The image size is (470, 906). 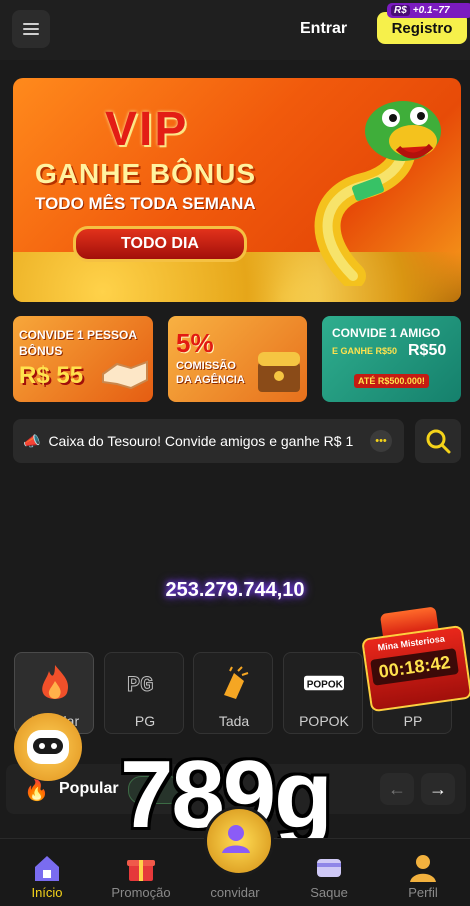 What do you see at coordinates (147, 129) in the screenshot?
I see `banner-title: VIP` at bounding box center [147, 129].